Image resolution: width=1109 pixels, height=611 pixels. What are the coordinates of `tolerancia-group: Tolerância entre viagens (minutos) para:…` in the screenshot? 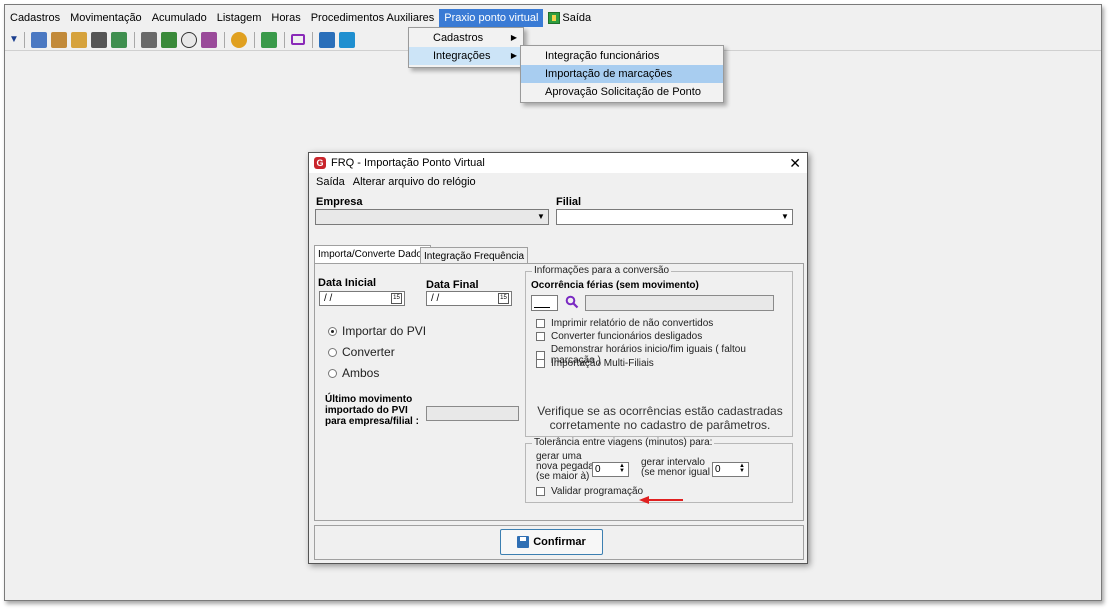 It's located at (659, 470).